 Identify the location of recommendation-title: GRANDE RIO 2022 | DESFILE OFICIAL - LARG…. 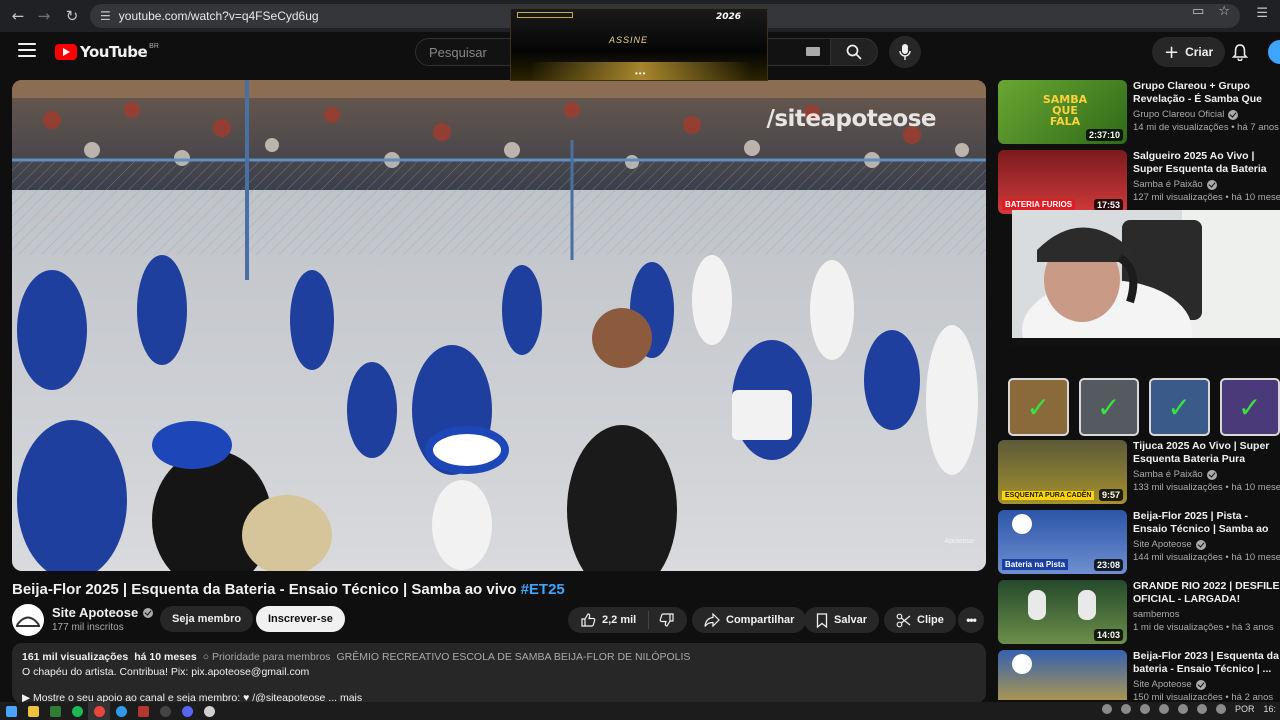
(1206, 593).